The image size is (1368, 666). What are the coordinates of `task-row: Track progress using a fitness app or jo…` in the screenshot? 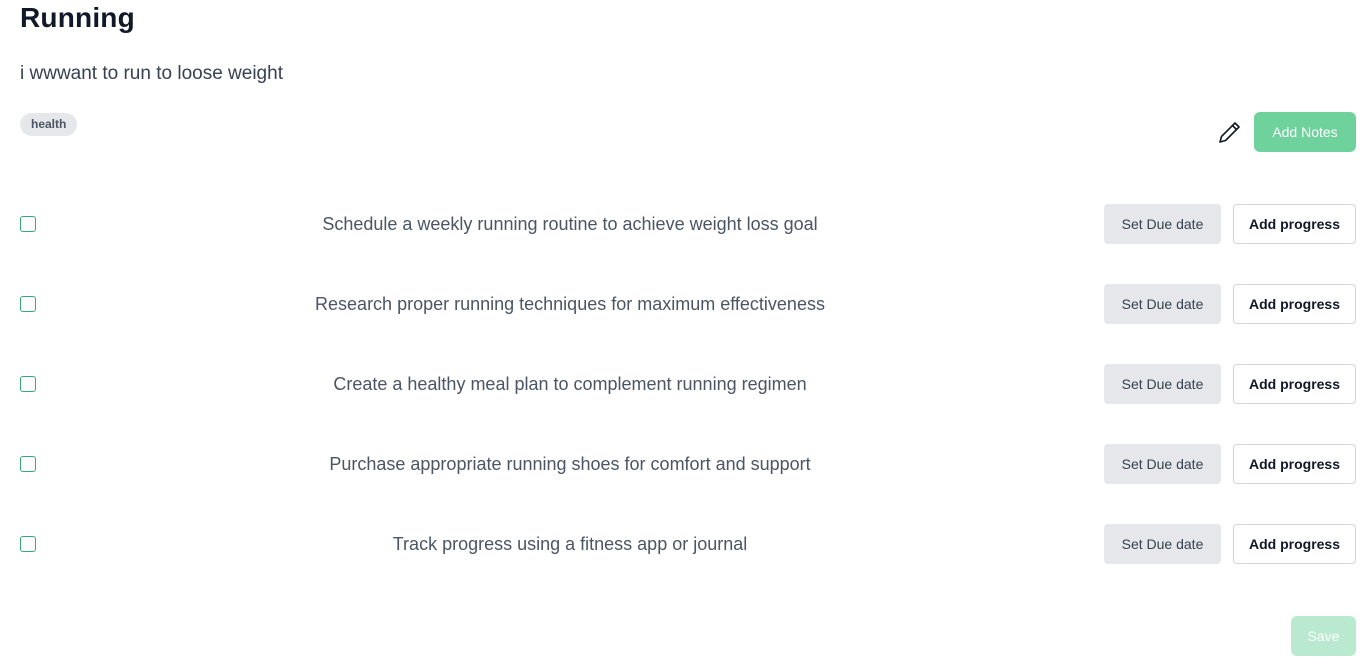 It's located at (684, 544).